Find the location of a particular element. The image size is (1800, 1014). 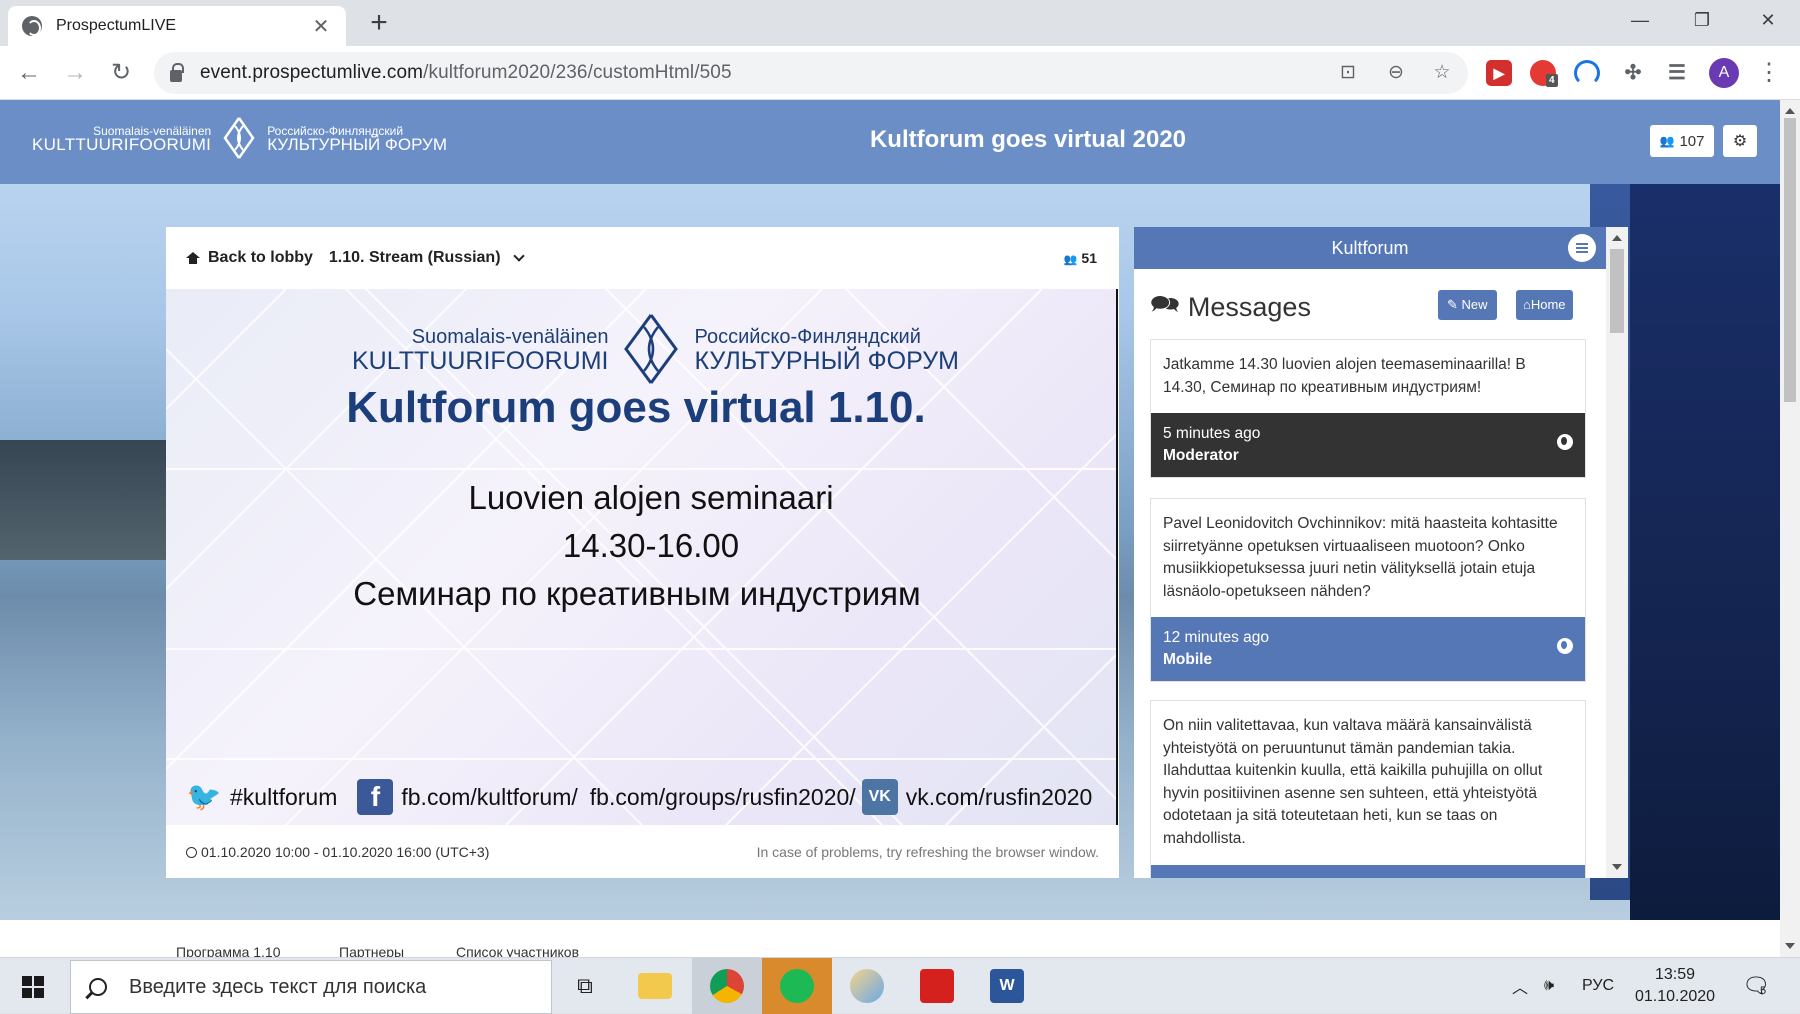

browser-tab-active: ProspectumLIVE ✕ is located at coordinates (177, 26).